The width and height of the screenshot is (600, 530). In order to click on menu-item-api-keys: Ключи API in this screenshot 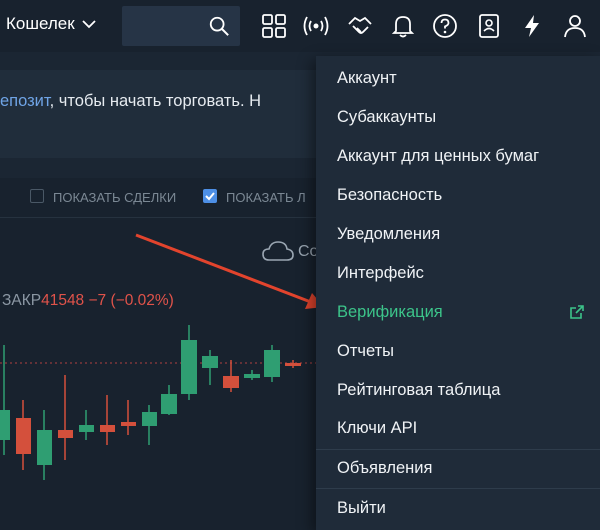, I will do `click(458, 428)`.